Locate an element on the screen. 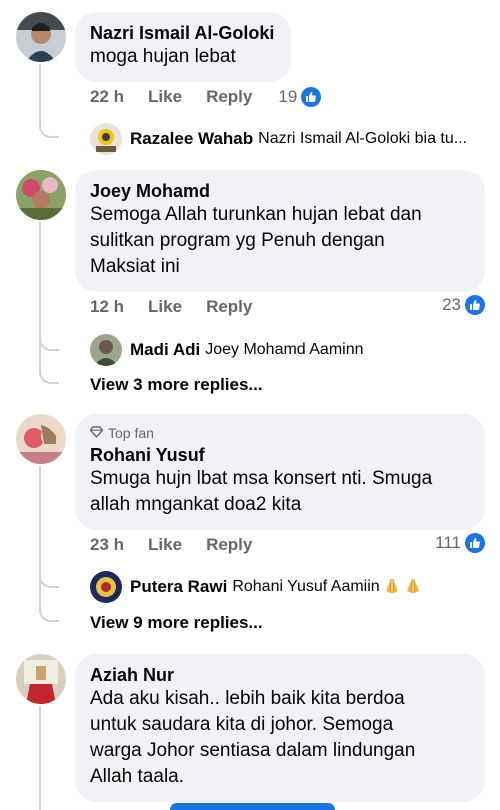 Image resolution: width=500 pixels, height=810 pixels. comment-actions: 22 h Like Reply 19 is located at coordinates (206, 97).